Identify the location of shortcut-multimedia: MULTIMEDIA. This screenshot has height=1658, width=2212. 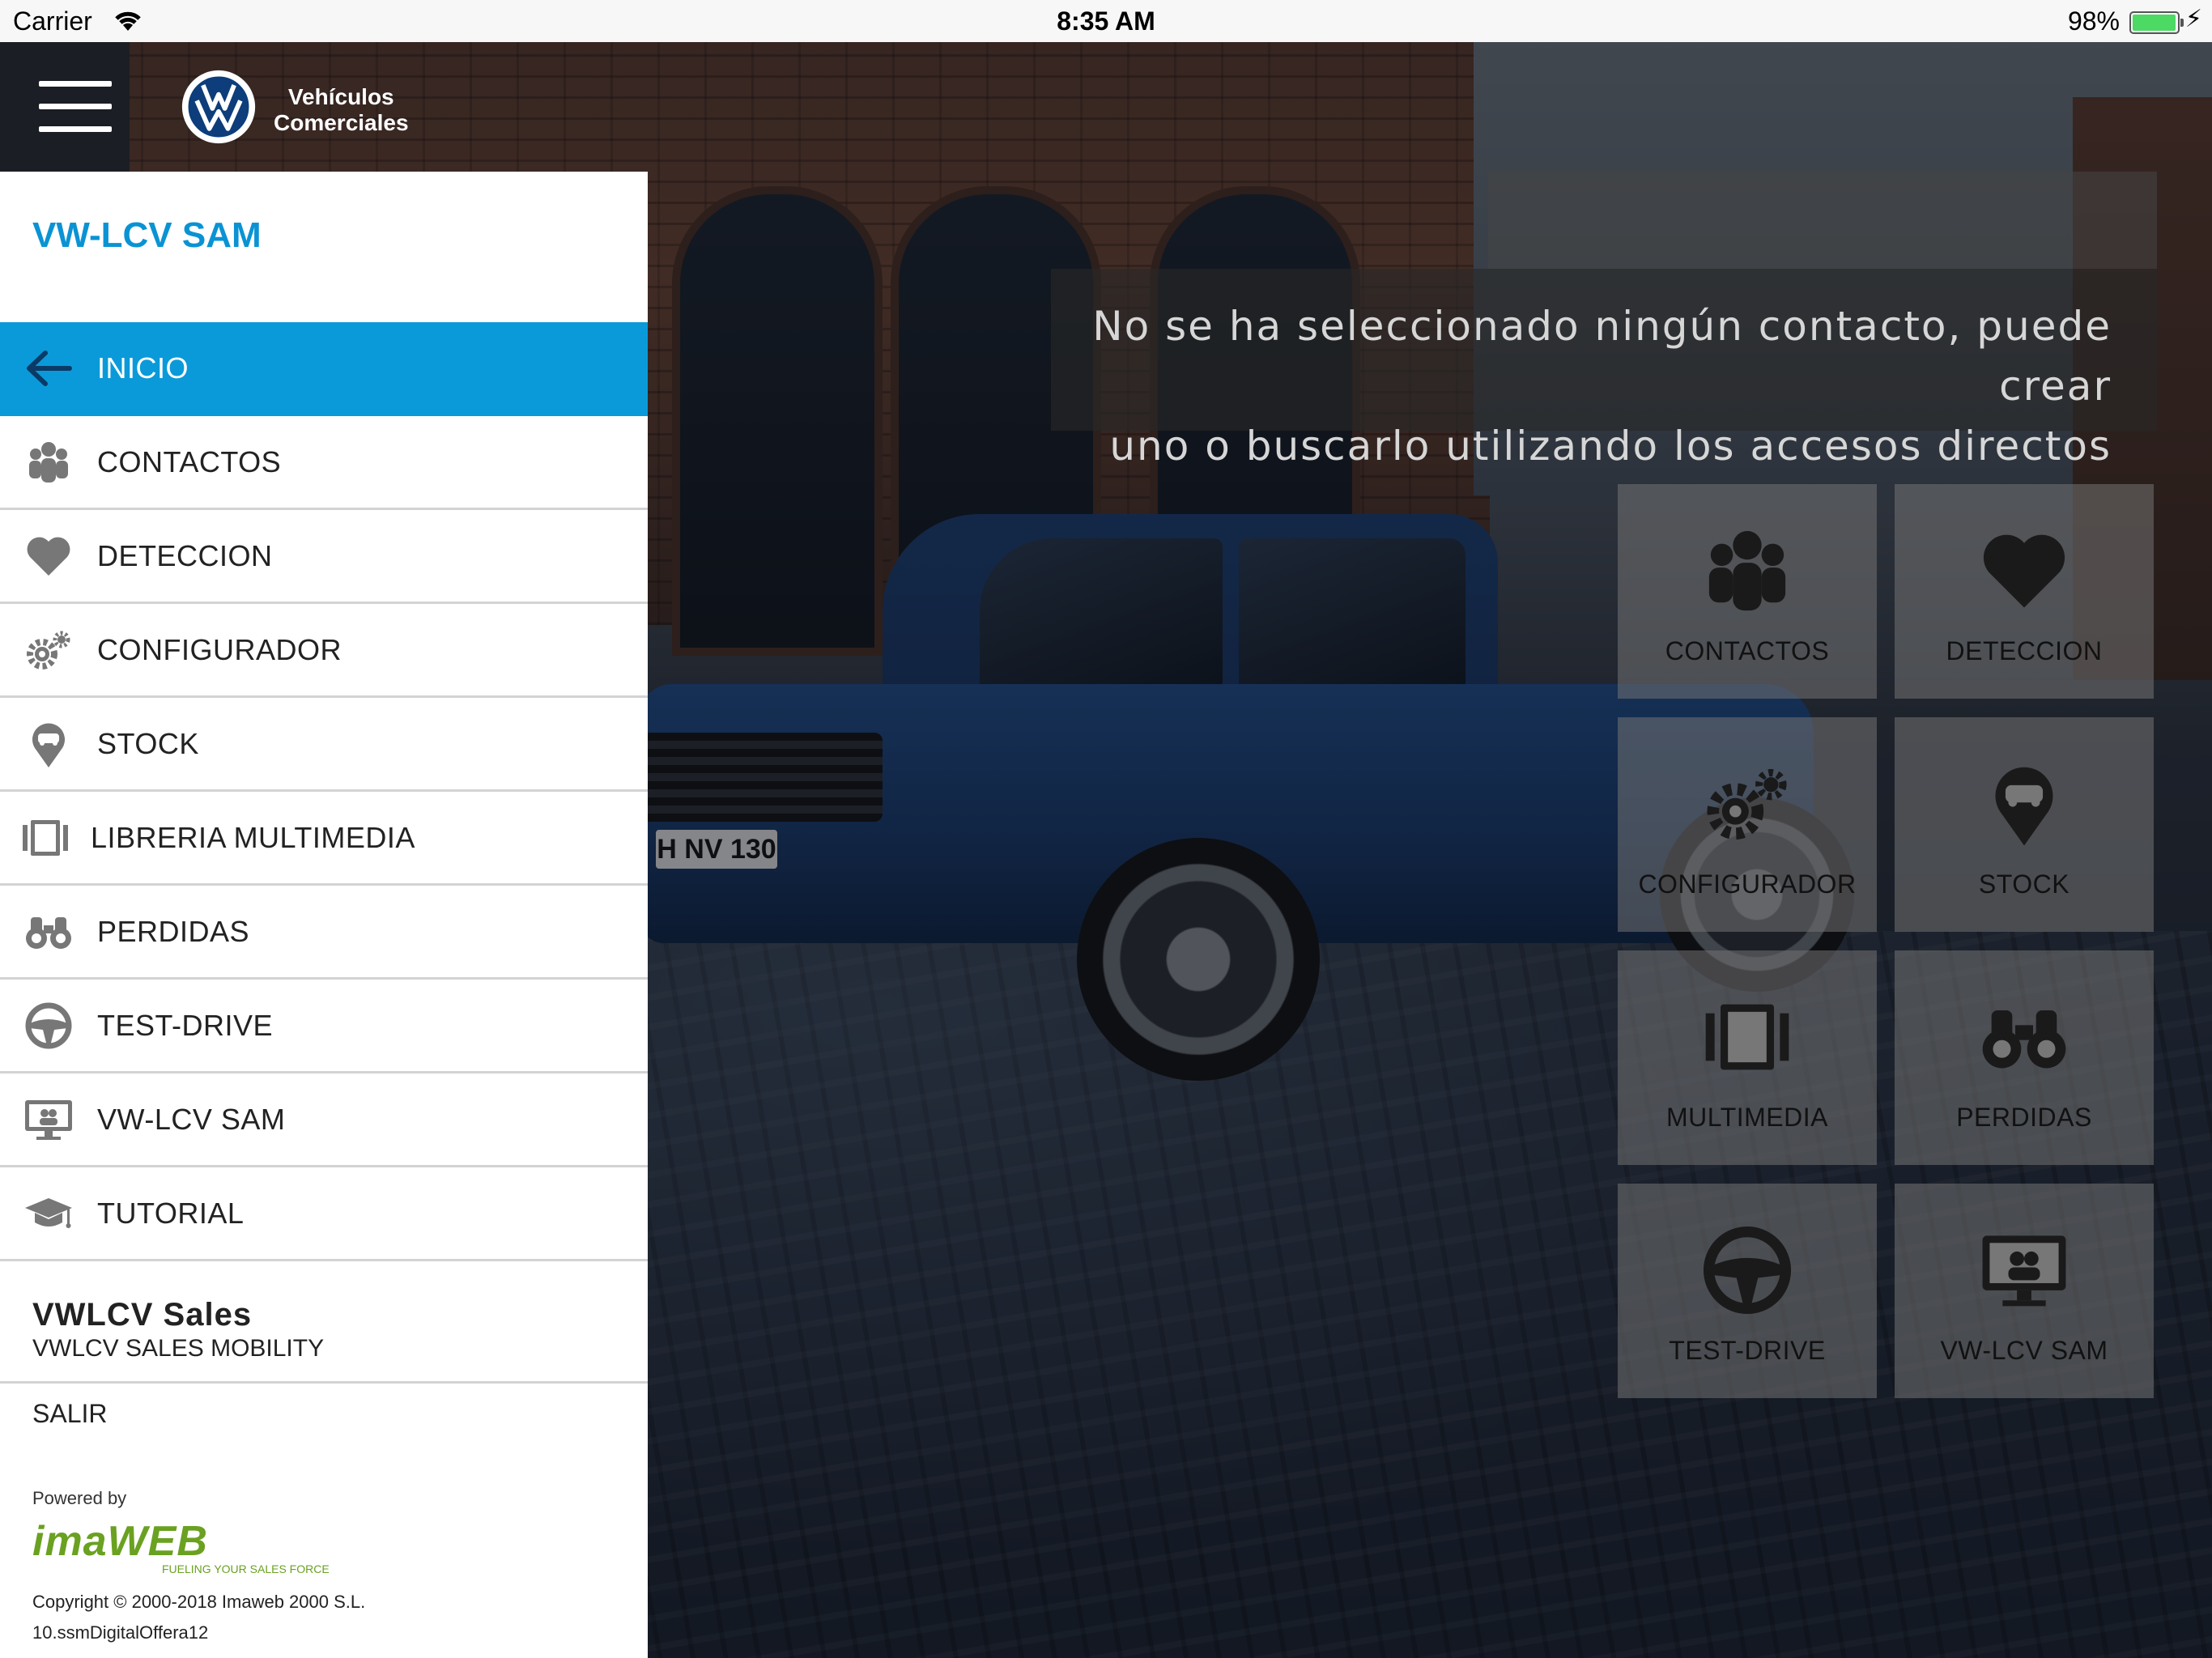
(1747, 1057).